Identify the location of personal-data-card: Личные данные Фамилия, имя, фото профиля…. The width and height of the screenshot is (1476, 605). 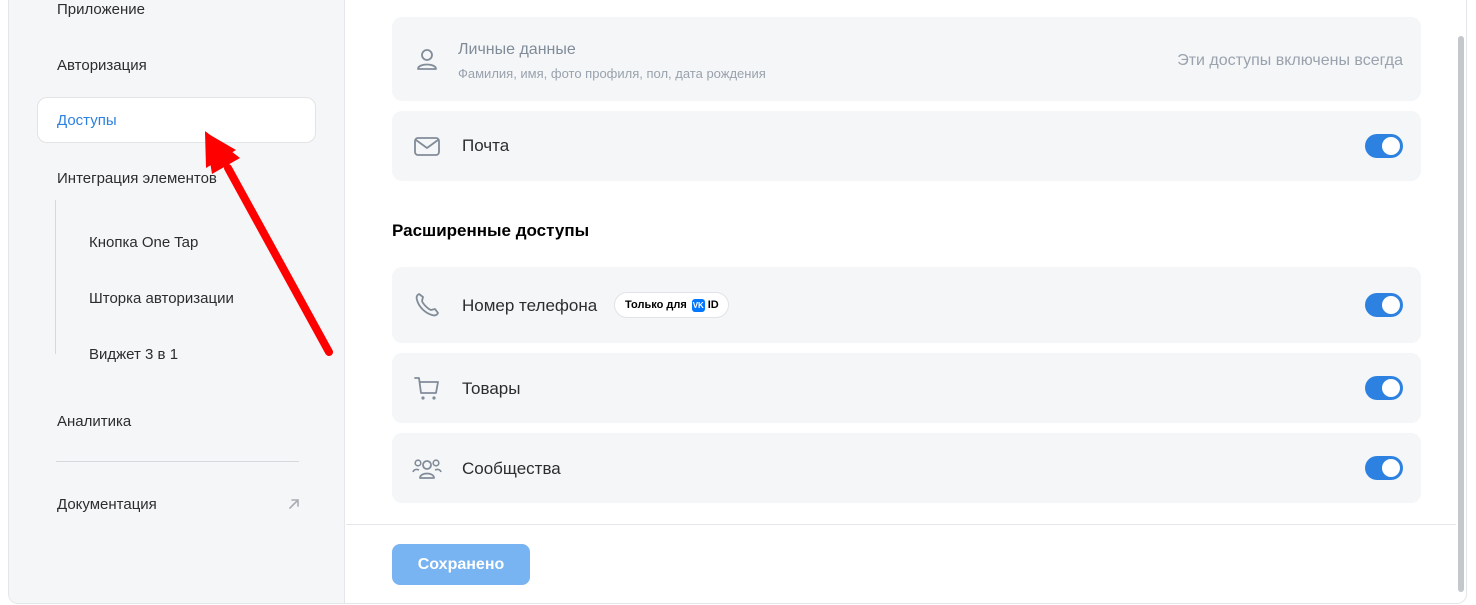
(906, 59).